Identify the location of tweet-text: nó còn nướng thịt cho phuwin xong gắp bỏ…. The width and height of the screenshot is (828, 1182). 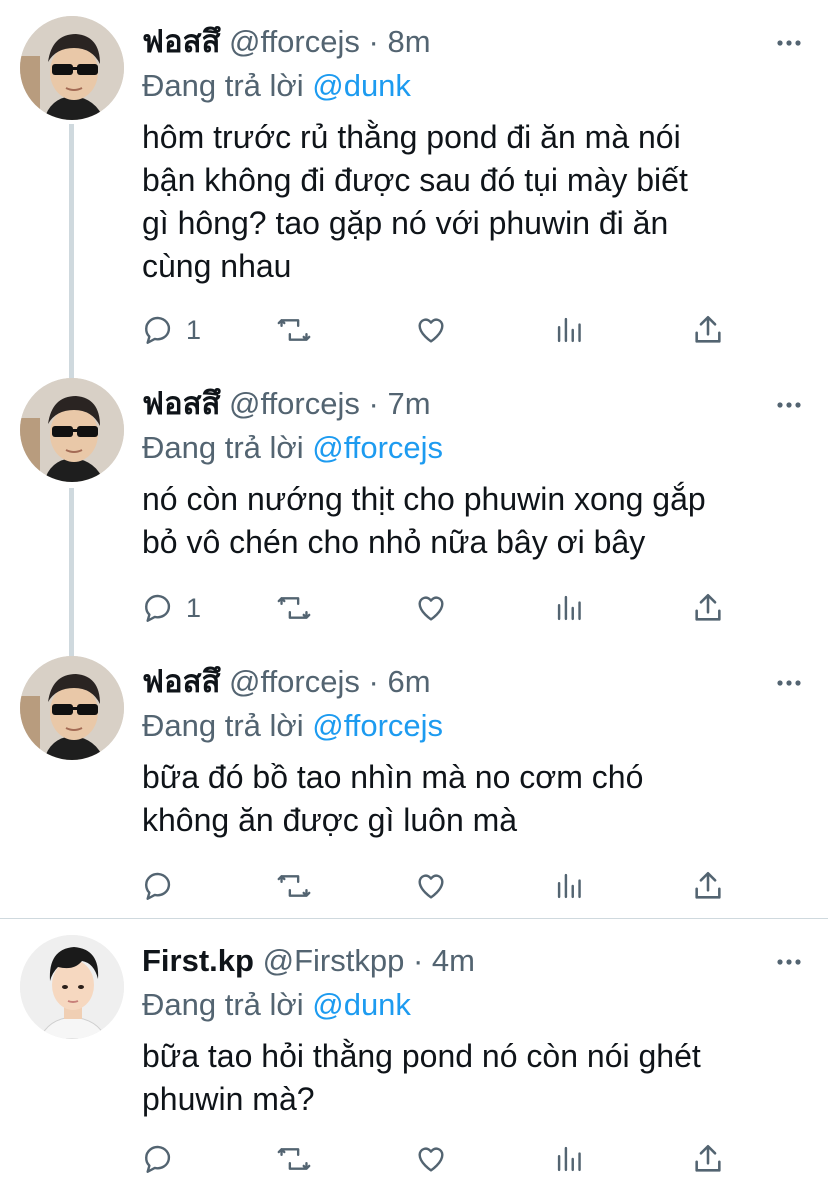
(424, 520).